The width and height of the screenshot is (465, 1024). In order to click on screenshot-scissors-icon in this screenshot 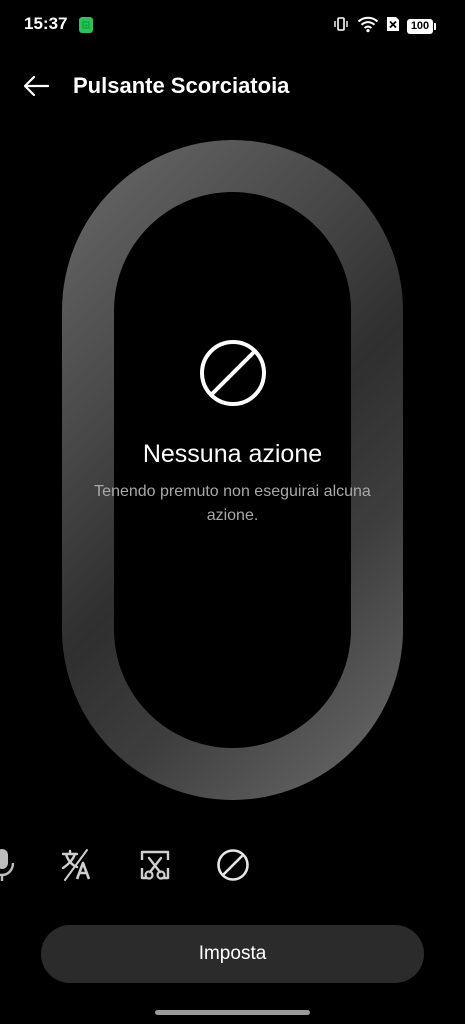, I will do `click(155, 865)`.